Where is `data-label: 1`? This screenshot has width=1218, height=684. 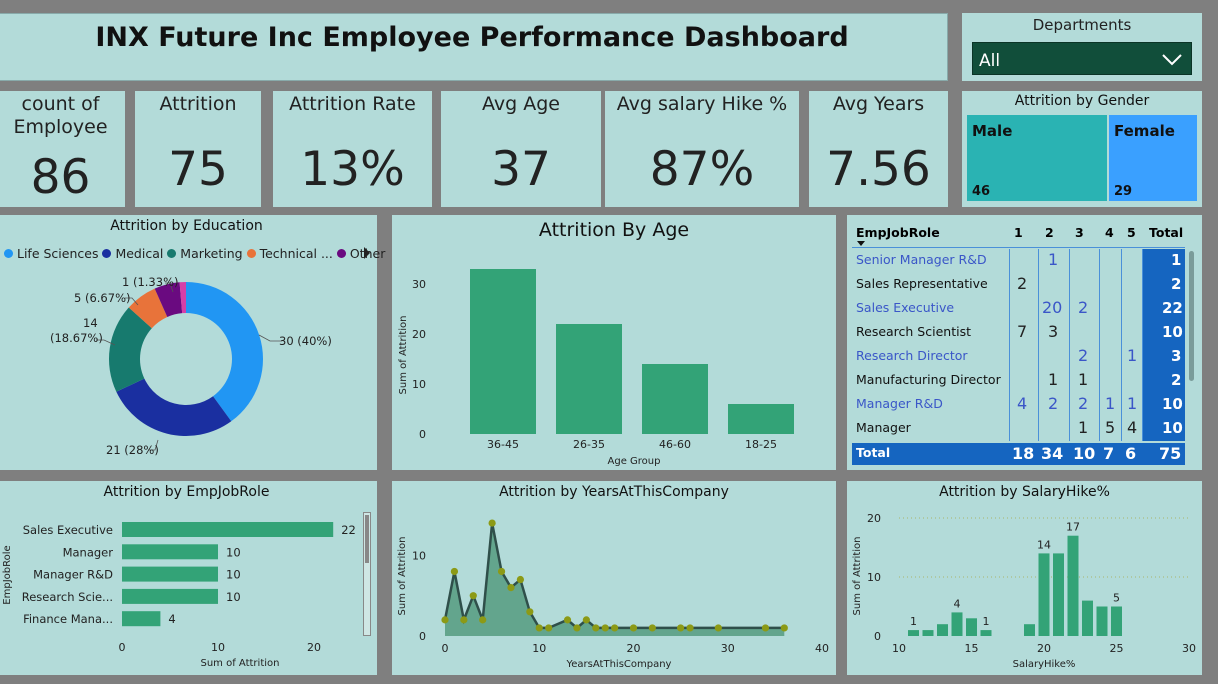
data-label: 1 is located at coordinates (913, 621).